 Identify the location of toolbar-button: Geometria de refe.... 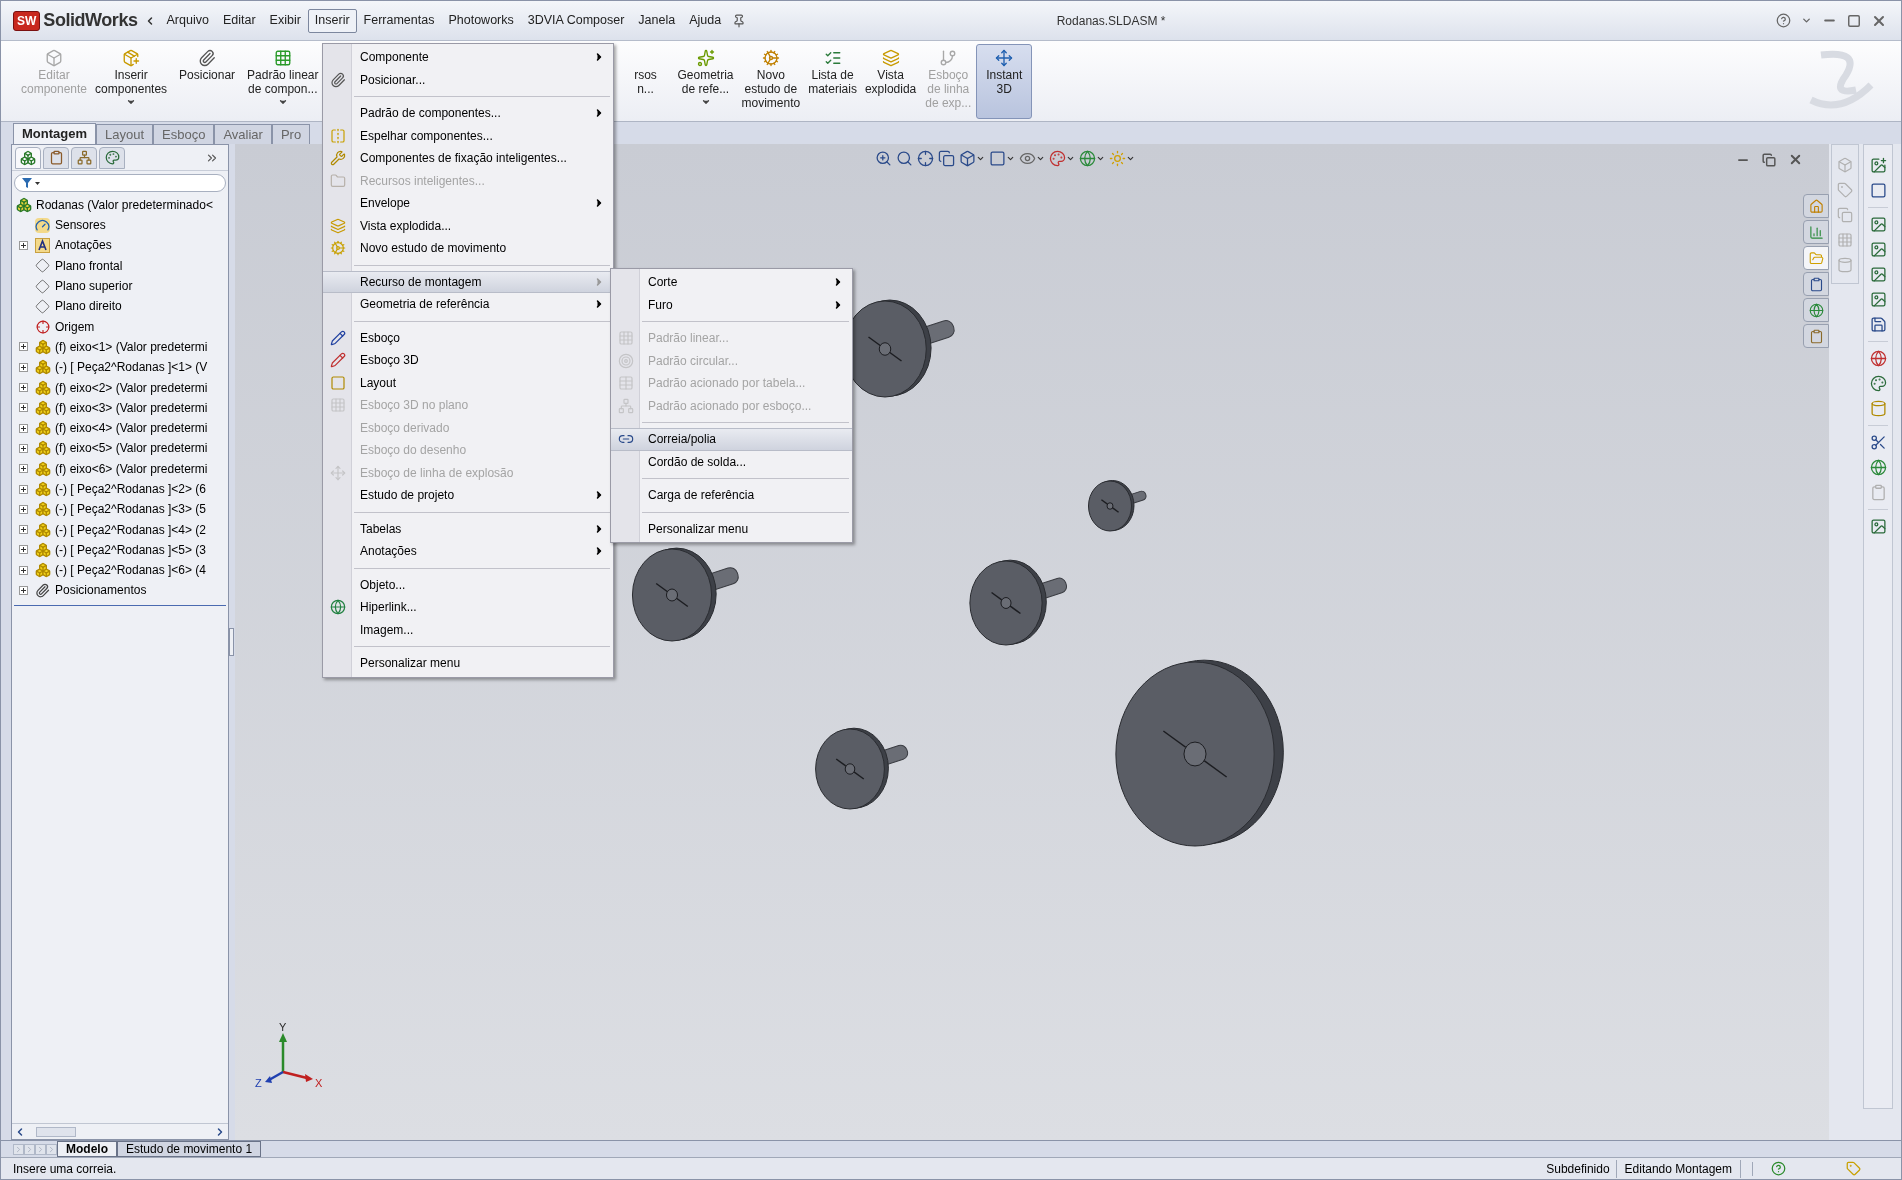
(705, 81).